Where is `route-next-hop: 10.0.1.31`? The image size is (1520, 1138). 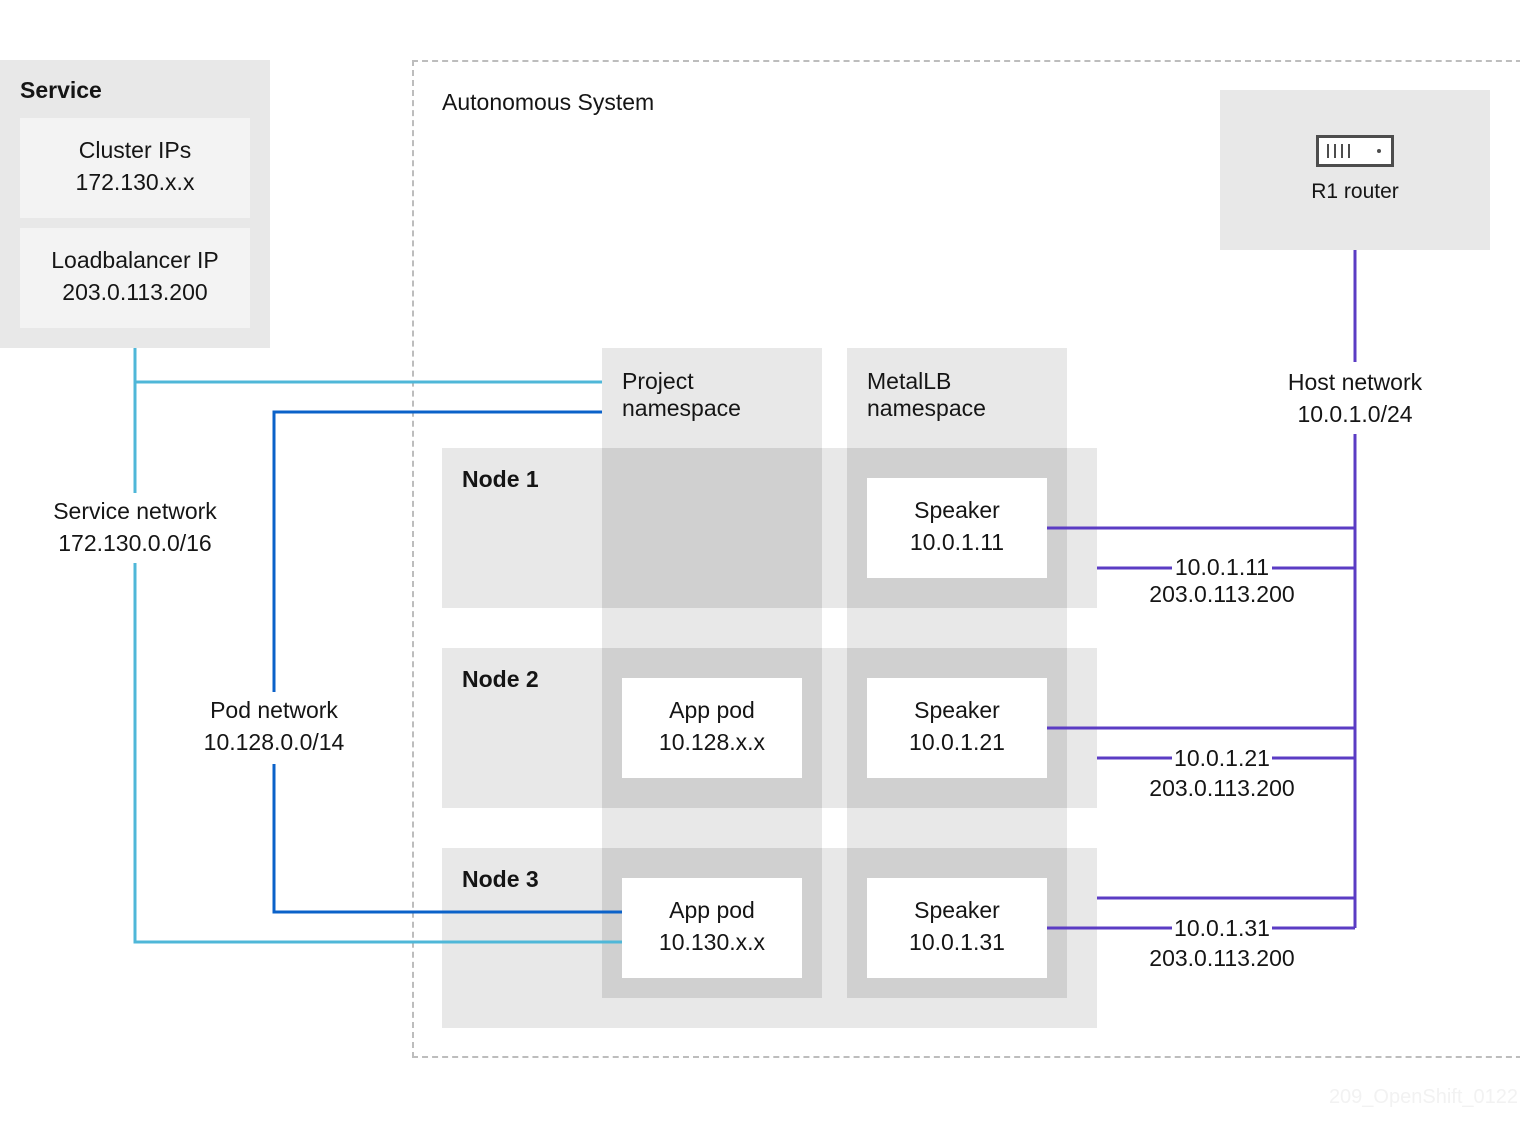 route-next-hop: 10.0.1.31 is located at coordinates (1222, 928).